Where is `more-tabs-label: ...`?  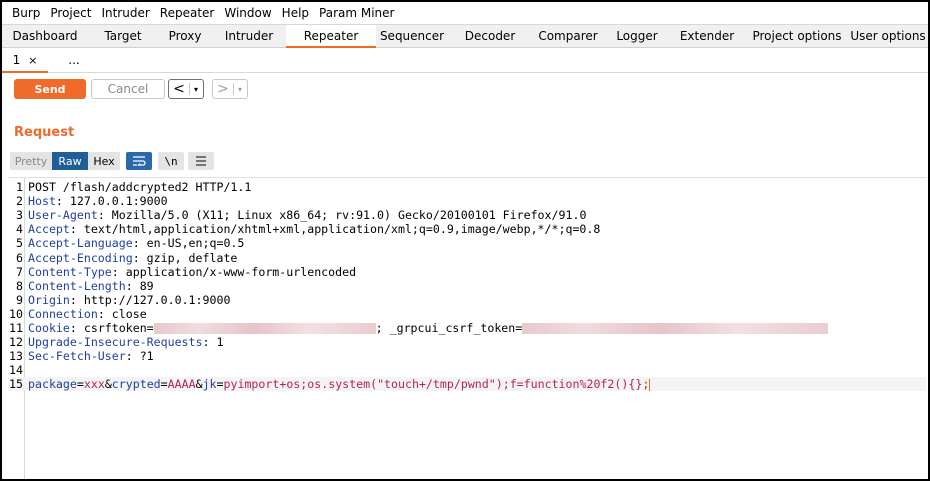 more-tabs-label: ... is located at coordinates (74, 60).